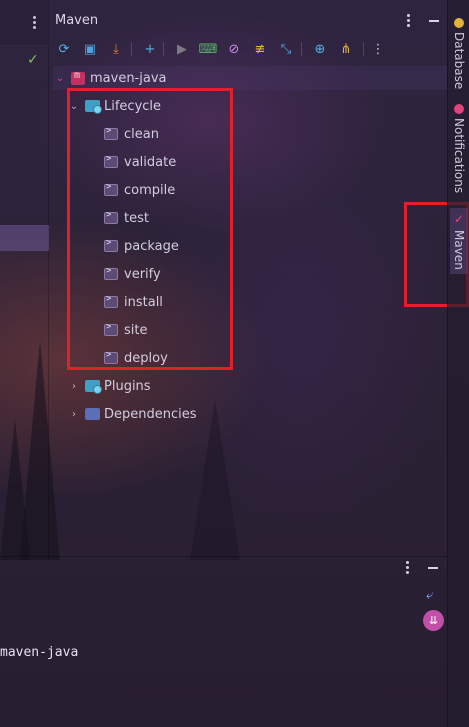 This screenshot has height=727, width=469. What do you see at coordinates (320, 49) in the screenshot?
I see `analyze-icon: ⊕` at bounding box center [320, 49].